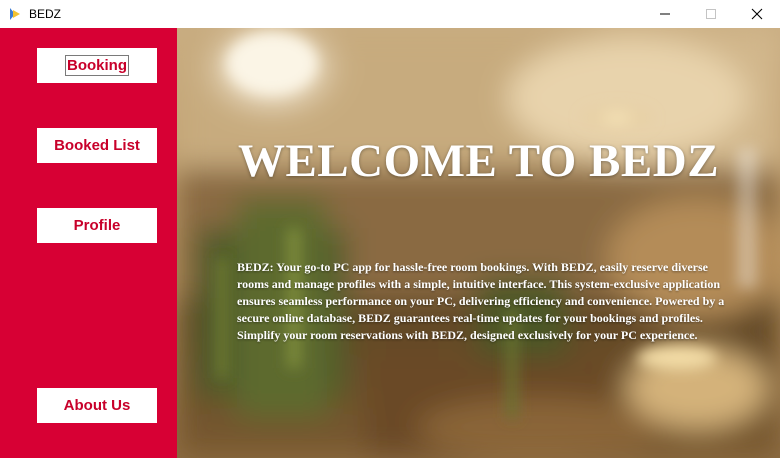  Describe the element at coordinates (390, 14) in the screenshot. I see `title-bar: BEDZ` at that location.